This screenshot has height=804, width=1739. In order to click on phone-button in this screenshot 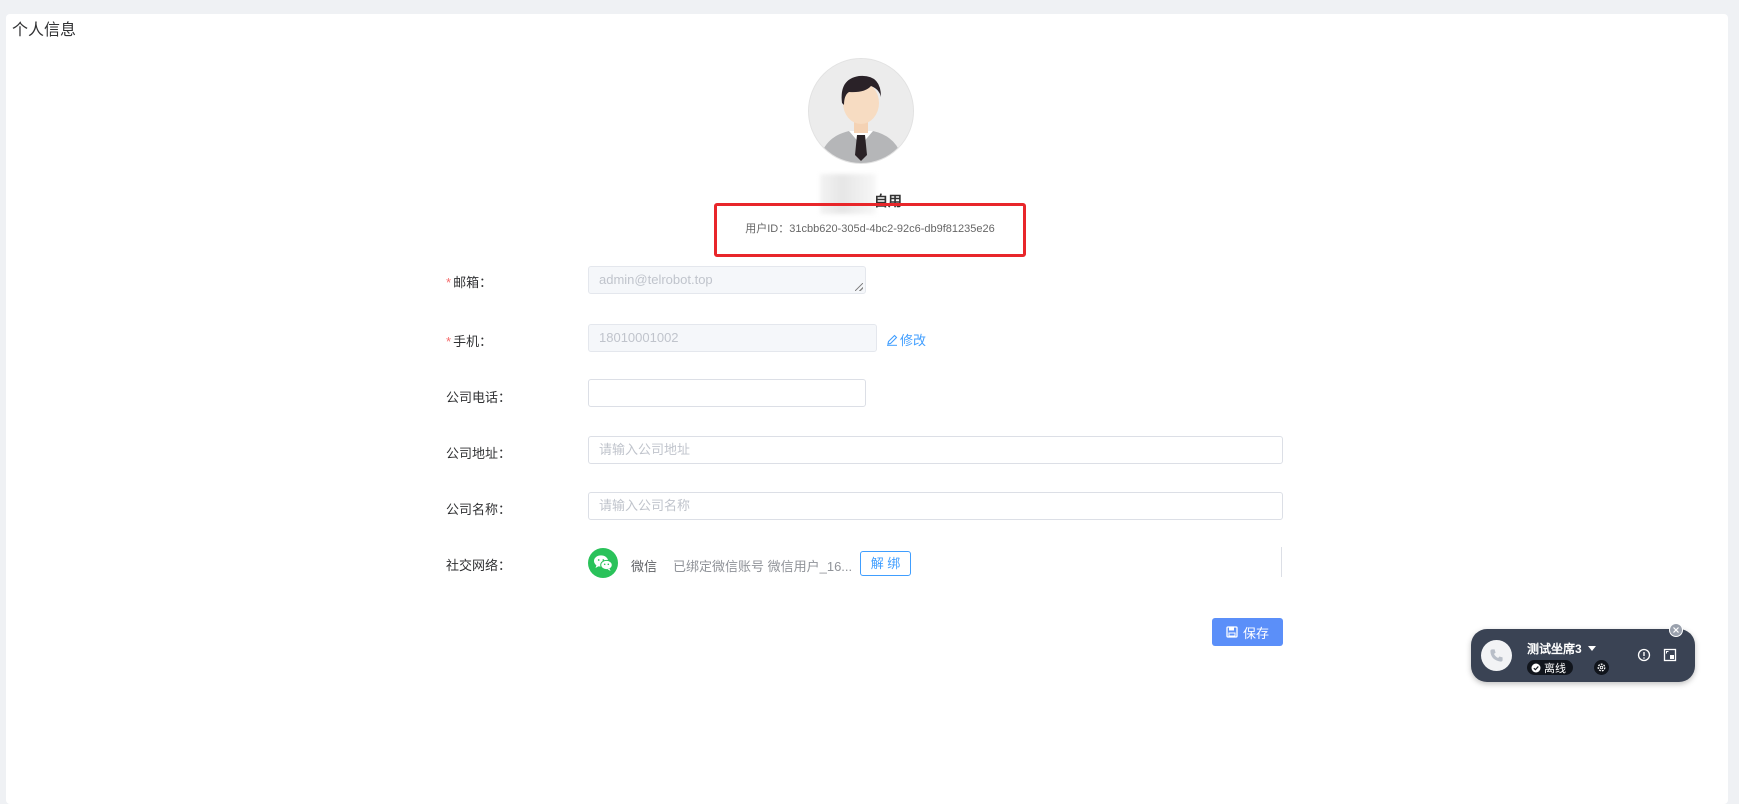, I will do `click(1496, 655)`.